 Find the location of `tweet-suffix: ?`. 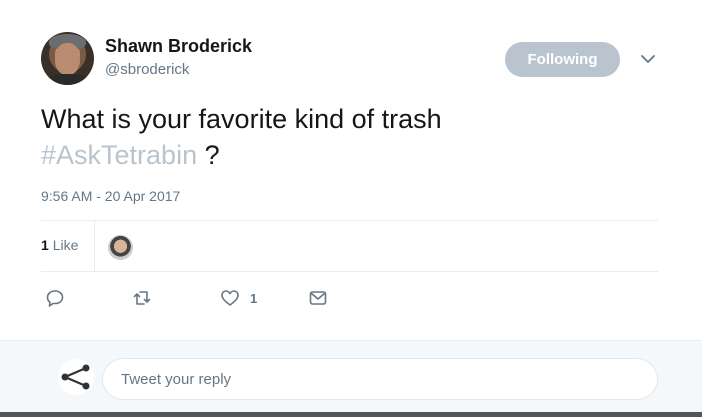

tweet-suffix: ? is located at coordinates (208, 155).